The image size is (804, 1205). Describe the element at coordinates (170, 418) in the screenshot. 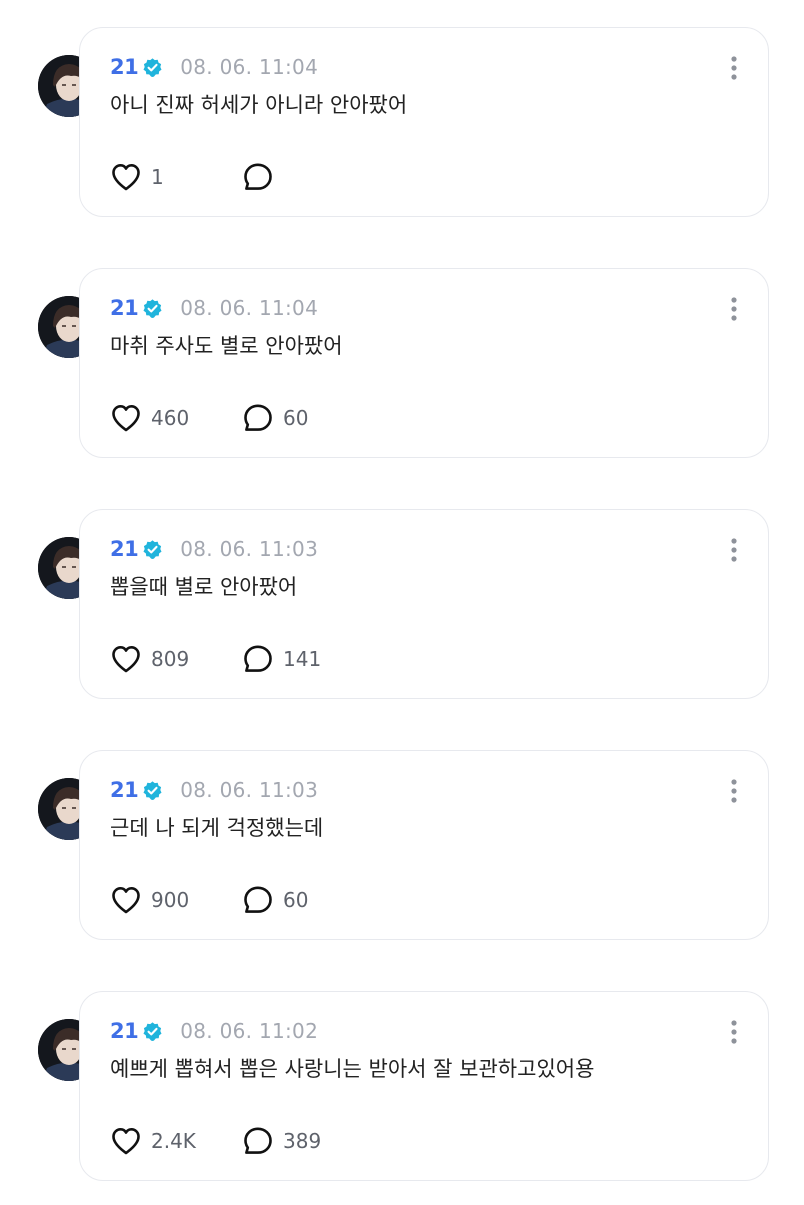

I see `like-count: 460` at that location.